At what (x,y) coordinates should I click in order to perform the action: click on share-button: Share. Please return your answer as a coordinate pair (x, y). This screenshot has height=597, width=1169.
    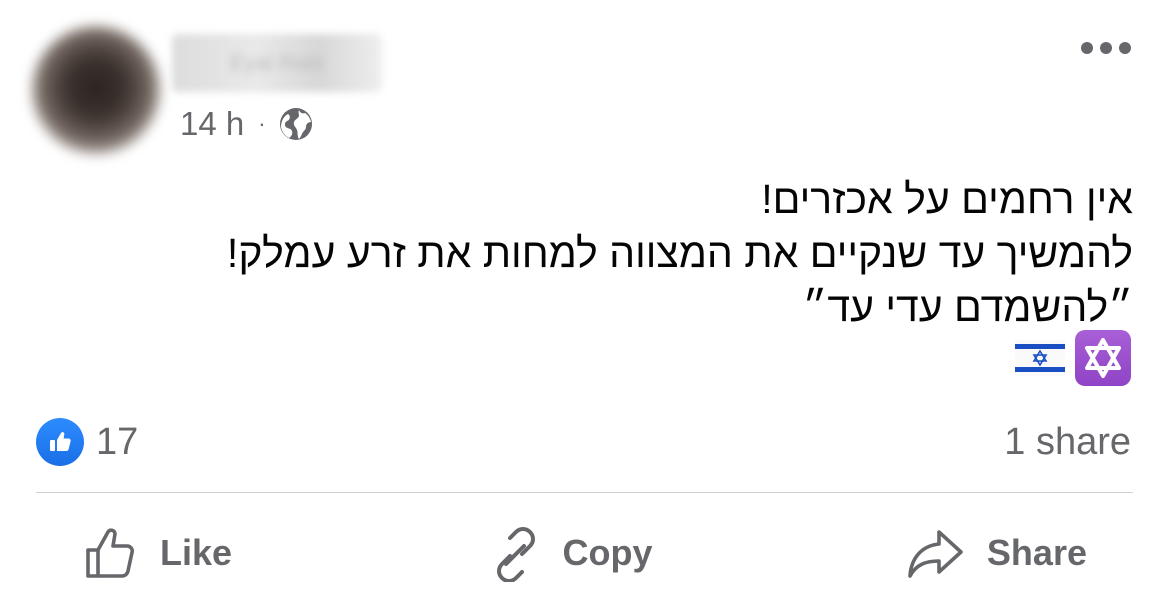
    Looking at the image, I should click on (996, 553).